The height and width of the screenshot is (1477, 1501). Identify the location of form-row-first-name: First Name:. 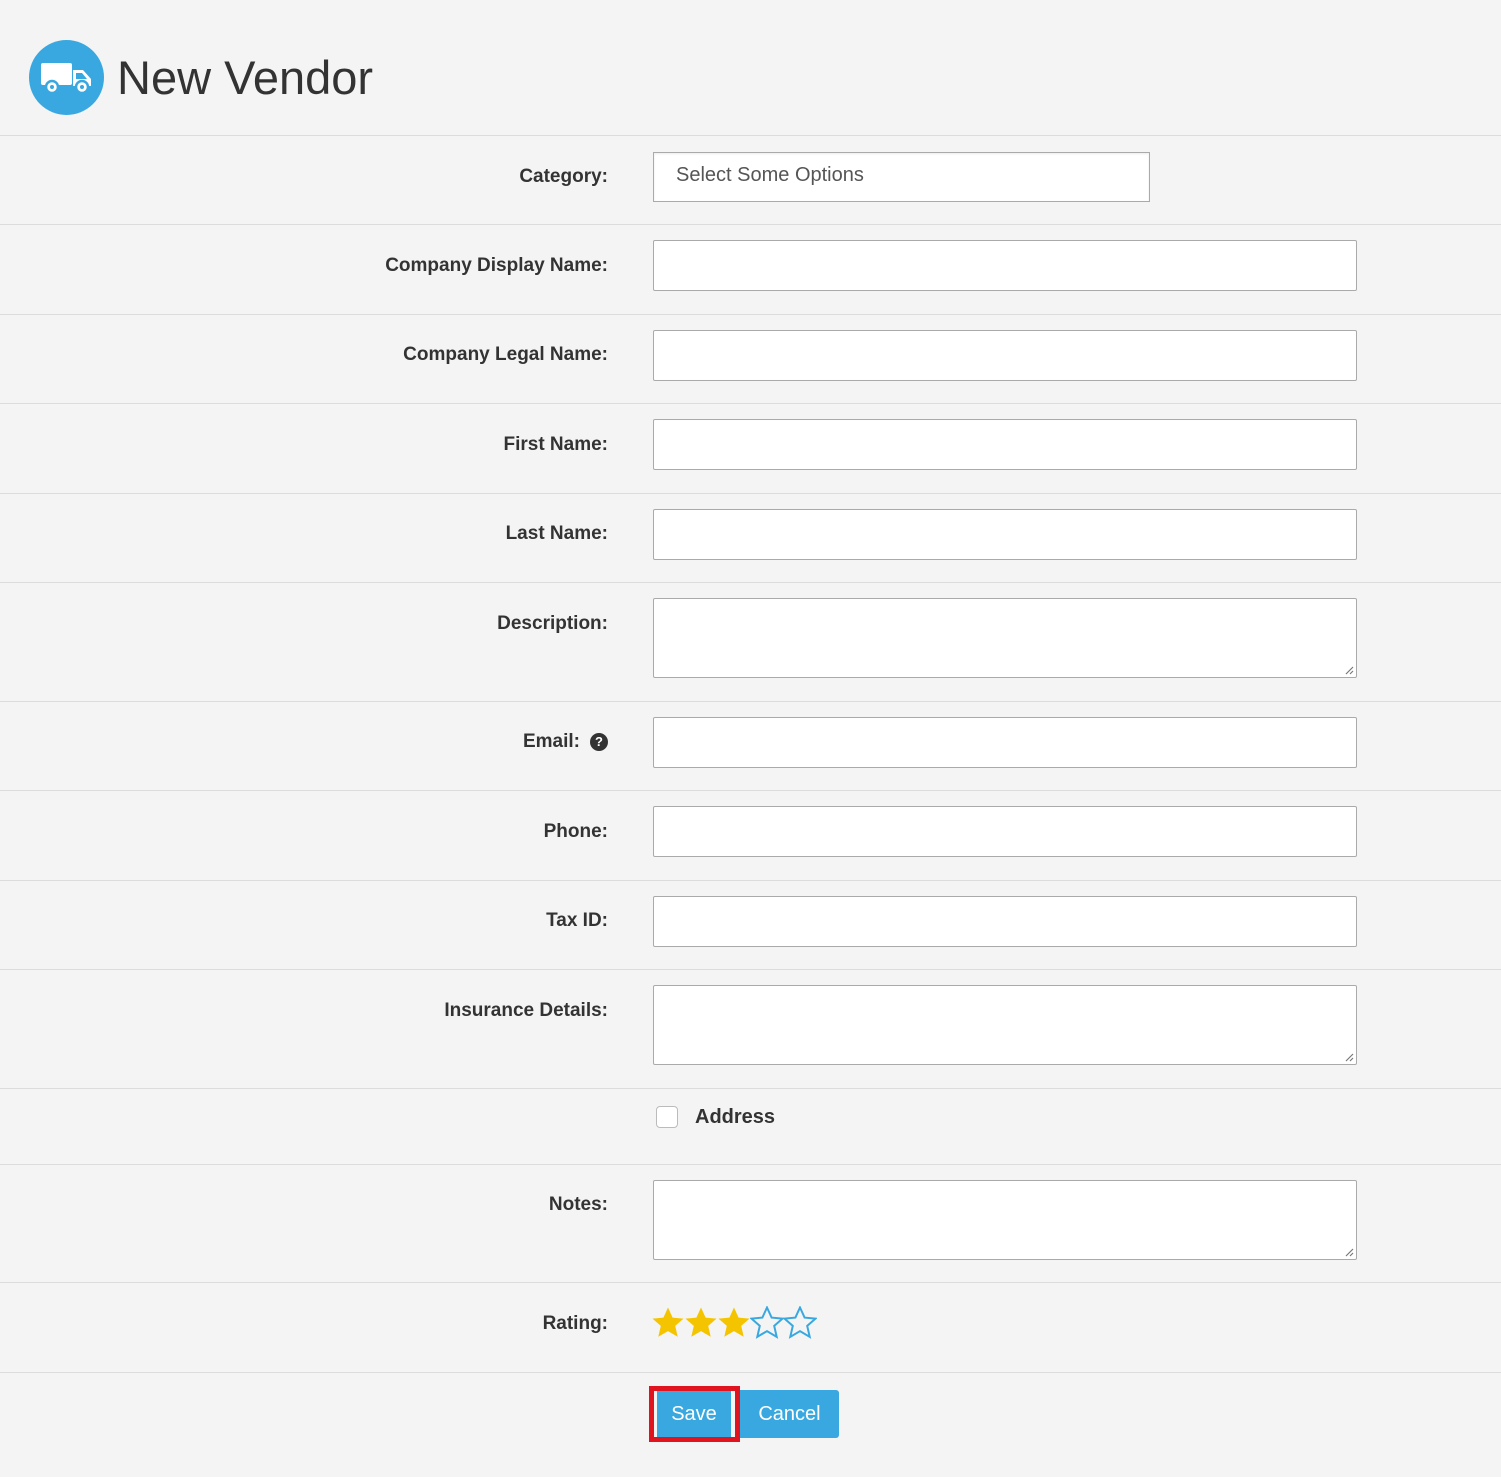
(750, 449).